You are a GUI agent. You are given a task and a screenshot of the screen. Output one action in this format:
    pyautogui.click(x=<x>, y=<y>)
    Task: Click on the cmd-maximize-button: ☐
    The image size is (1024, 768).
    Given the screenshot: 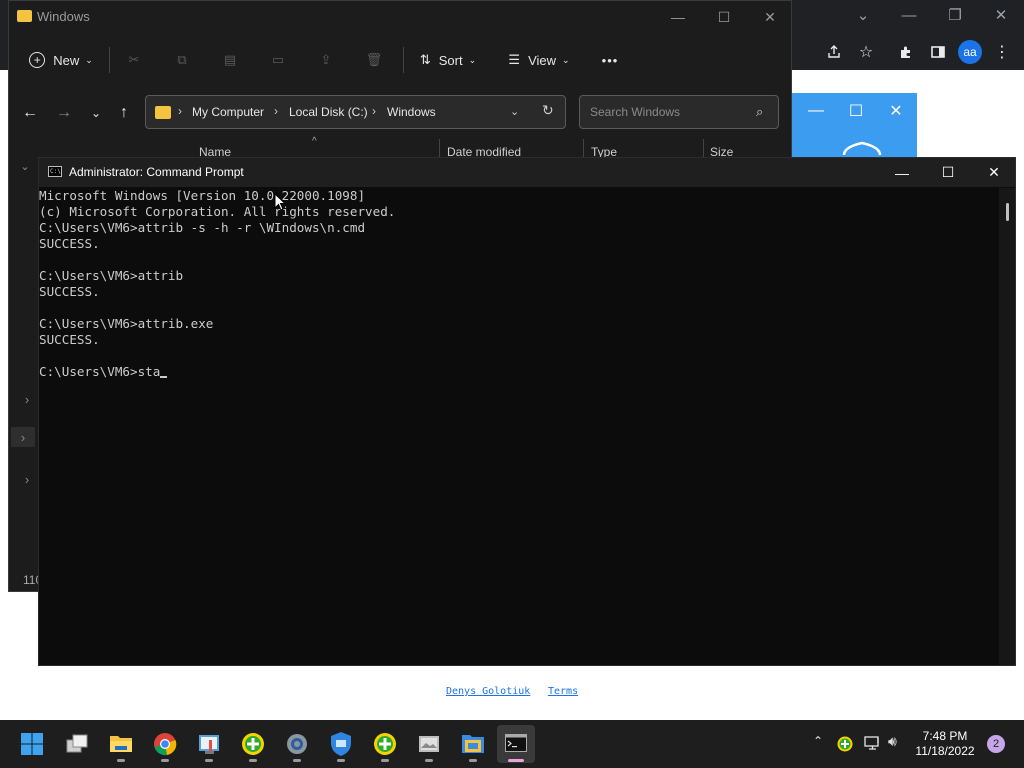 What is the action you would take?
    pyautogui.click(x=948, y=172)
    